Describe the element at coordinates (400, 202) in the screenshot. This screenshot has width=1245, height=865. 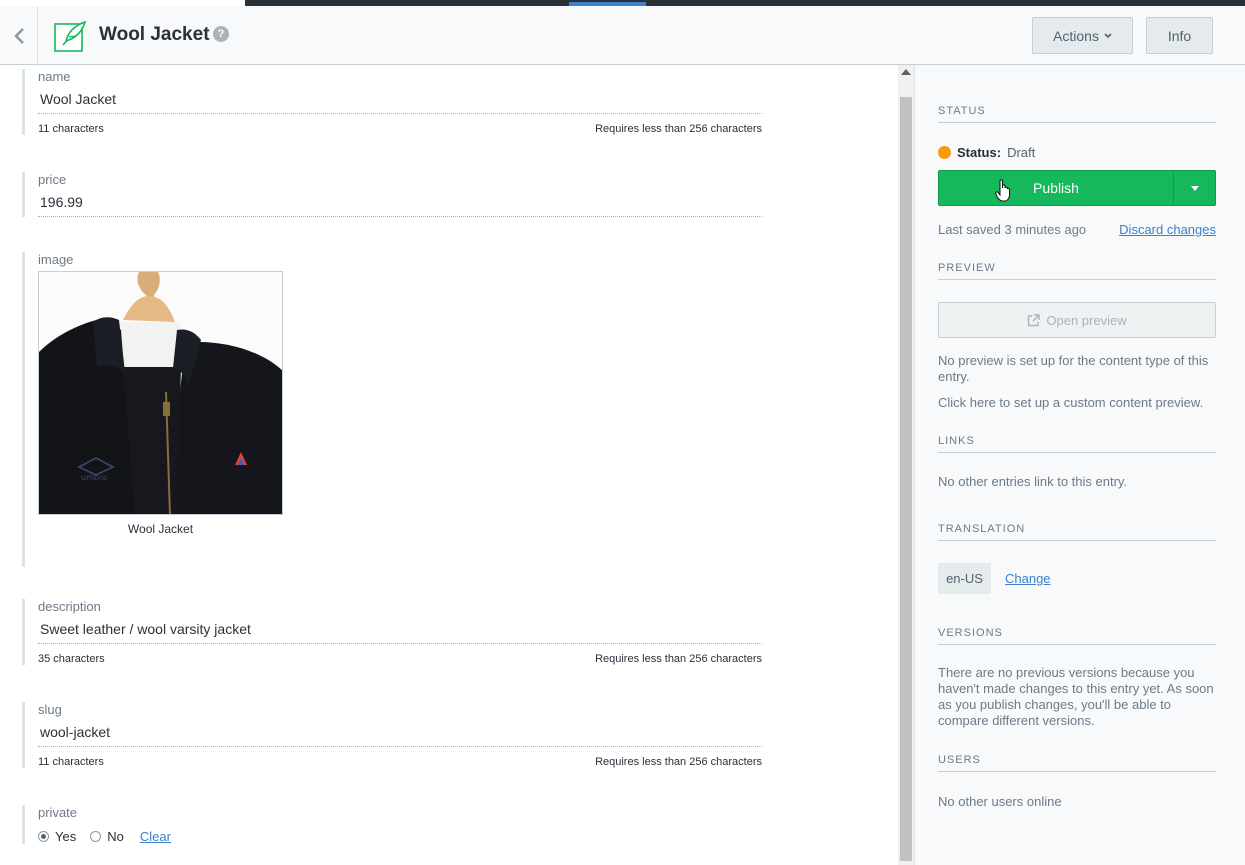
I see `price-input: 196.99` at that location.